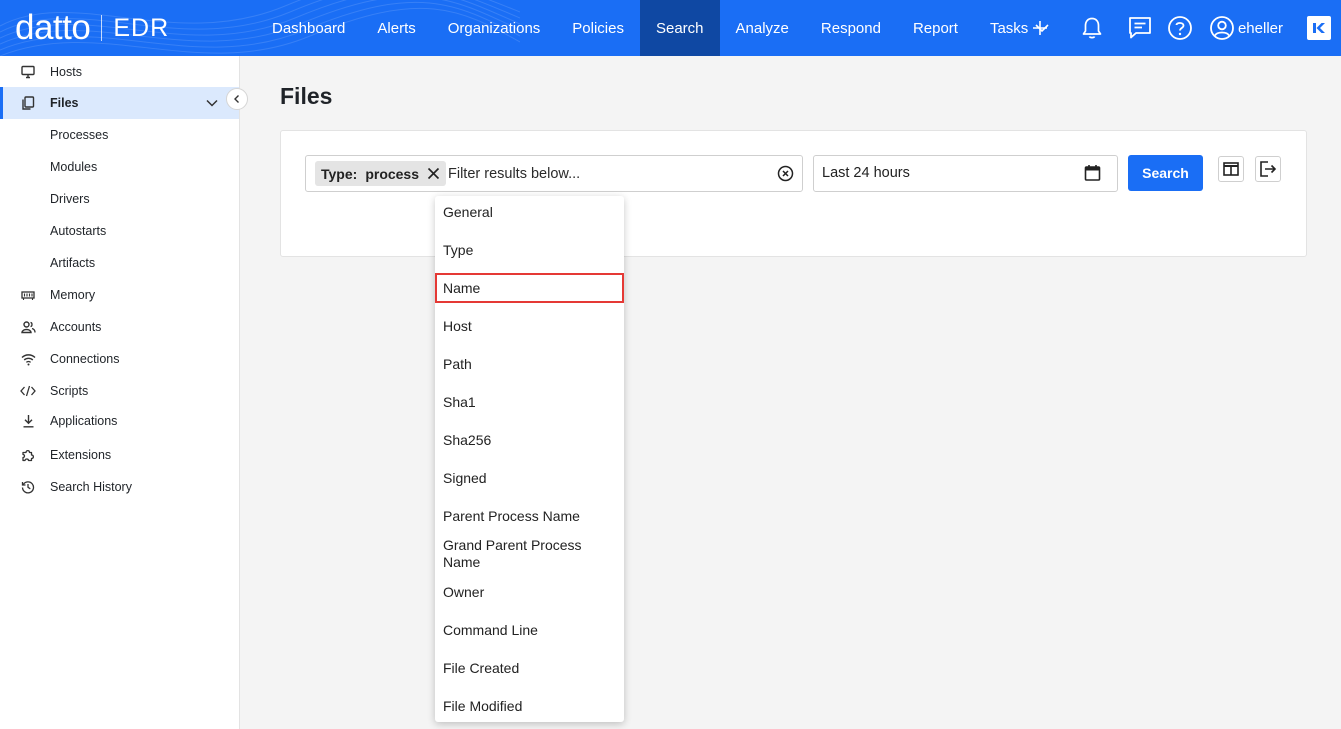  What do you see at coordinates (1222, 28) in the screenshot?
I see `user-circle-icon` at bounding box center [1222, 28].